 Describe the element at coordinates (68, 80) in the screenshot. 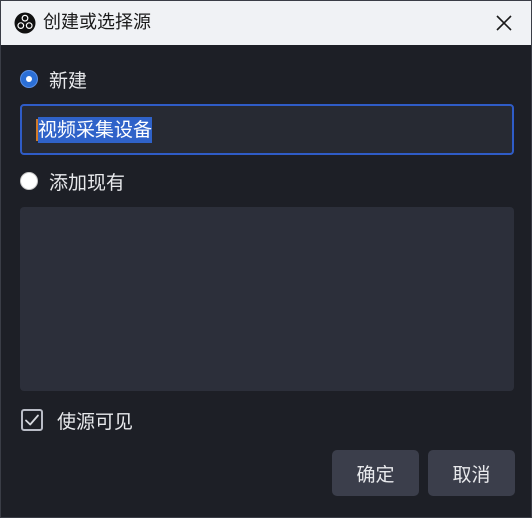

I see `create-new-label: 新建` at that location.